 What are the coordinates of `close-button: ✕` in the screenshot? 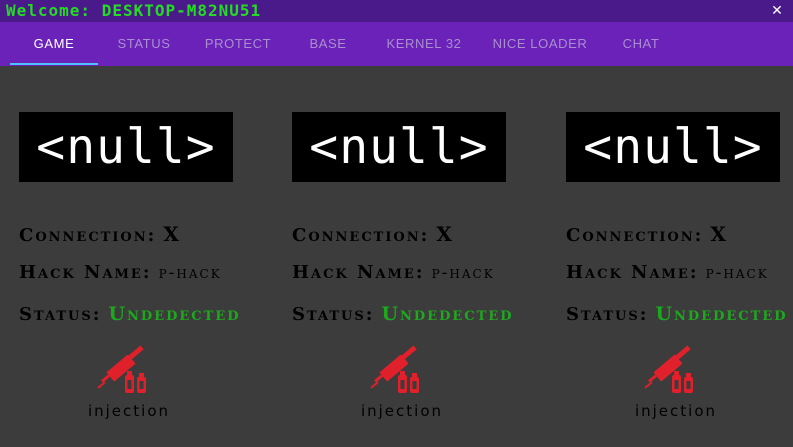 It's located at (777, 10).